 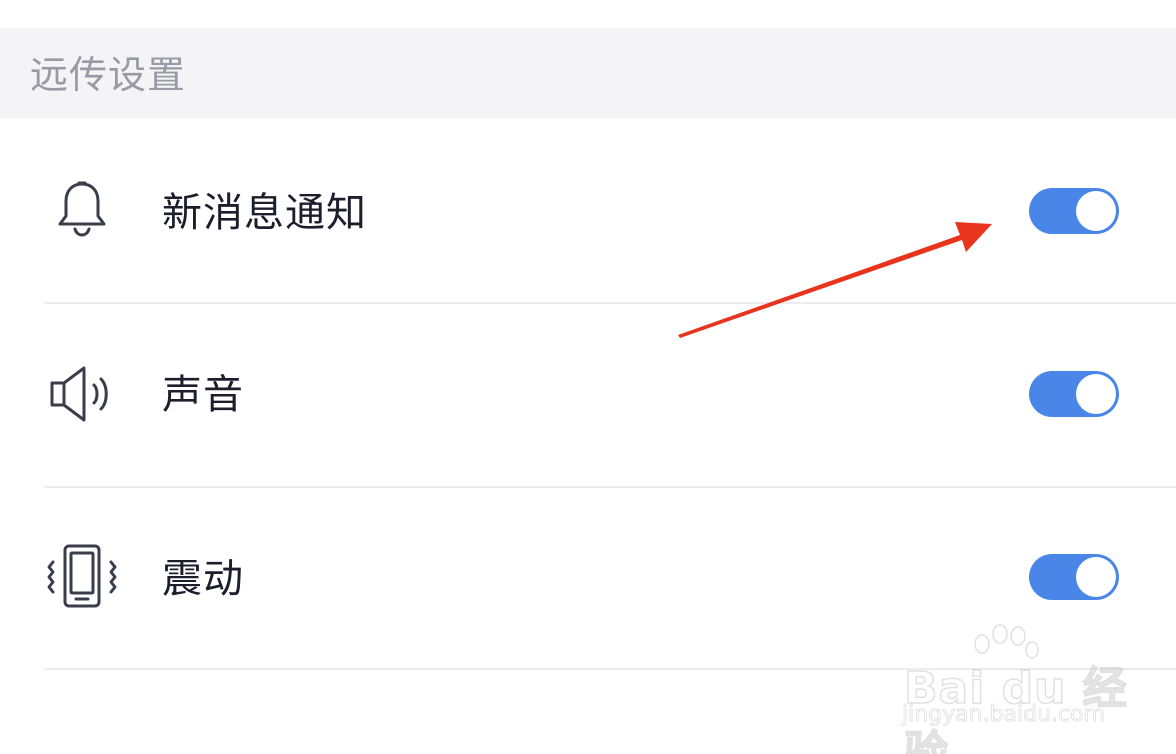 What do you see at coordinates (82, 210) in the screenshot?
I see `bell-icon` at bounding box center [82, 210].